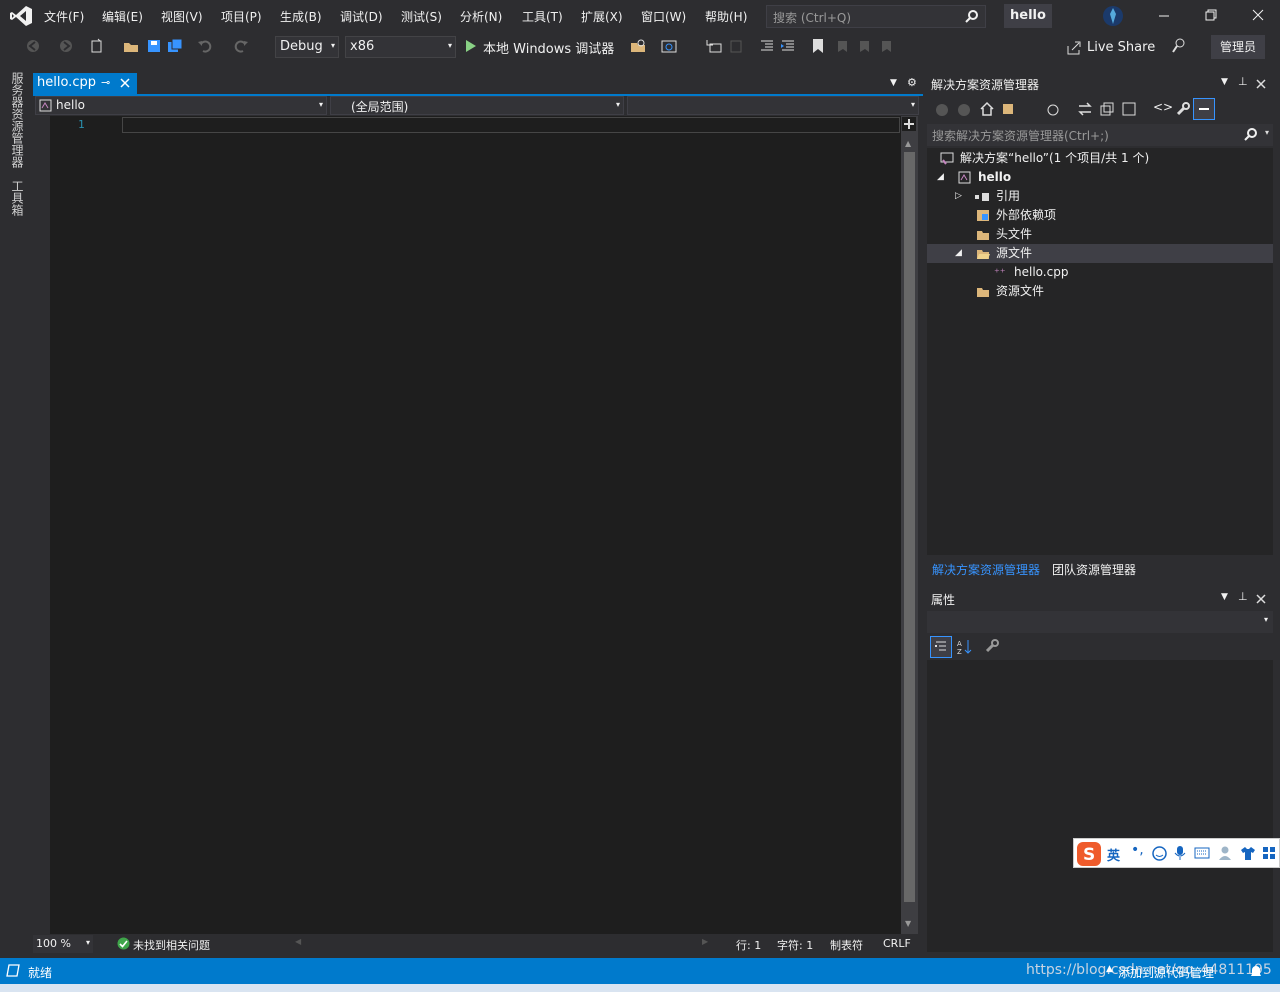 This screenshot has height=992, width=1280. I want to click on menu-debug: 调试(D), so click(361, 16).